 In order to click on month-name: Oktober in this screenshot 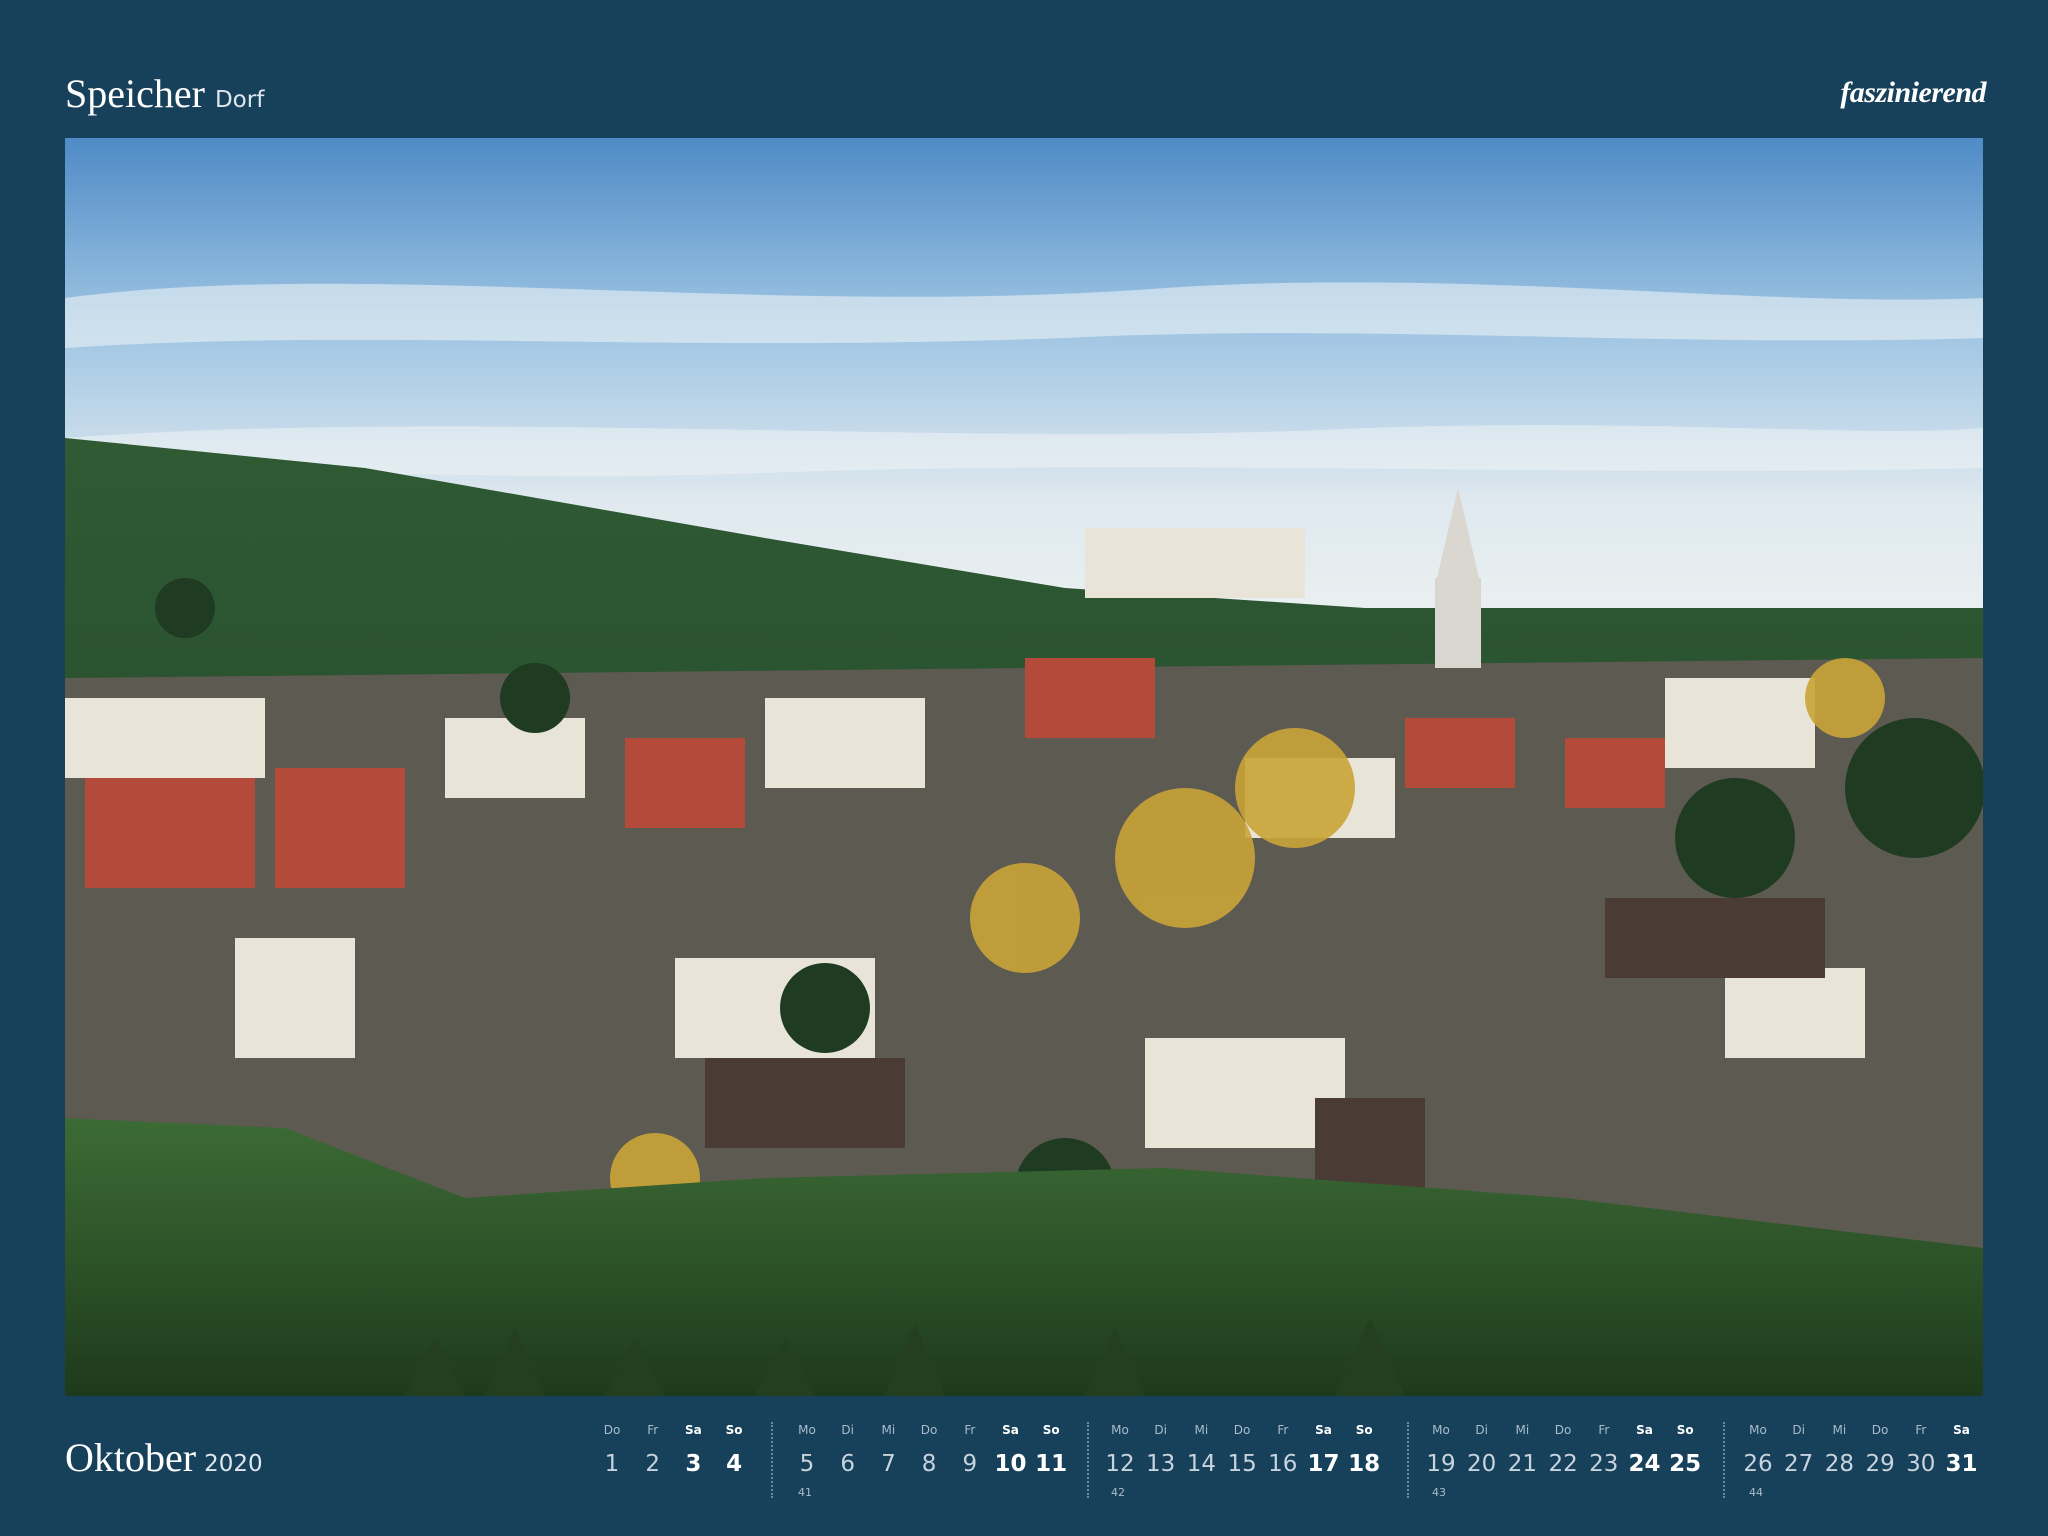, I will do `click(131, 1457)`.